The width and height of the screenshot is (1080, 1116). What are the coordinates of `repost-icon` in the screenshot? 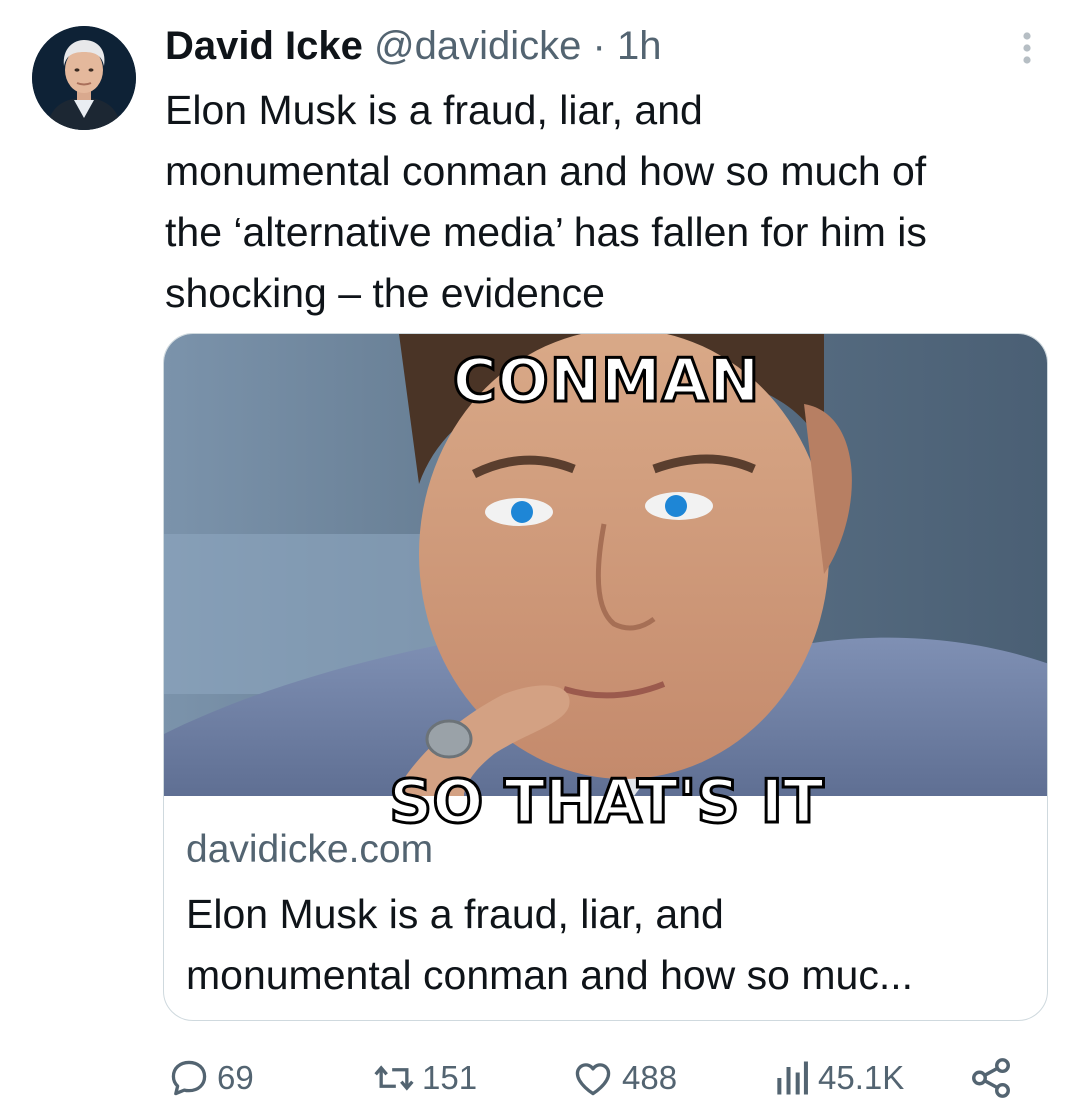 It's located at (394, 1078).